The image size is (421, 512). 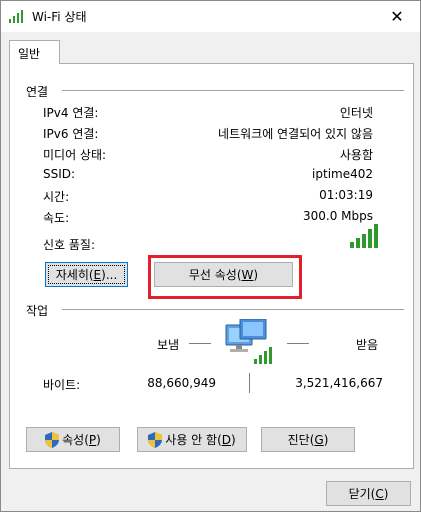 I want to click on close-icon: ✕, so click(x=397, y=16).